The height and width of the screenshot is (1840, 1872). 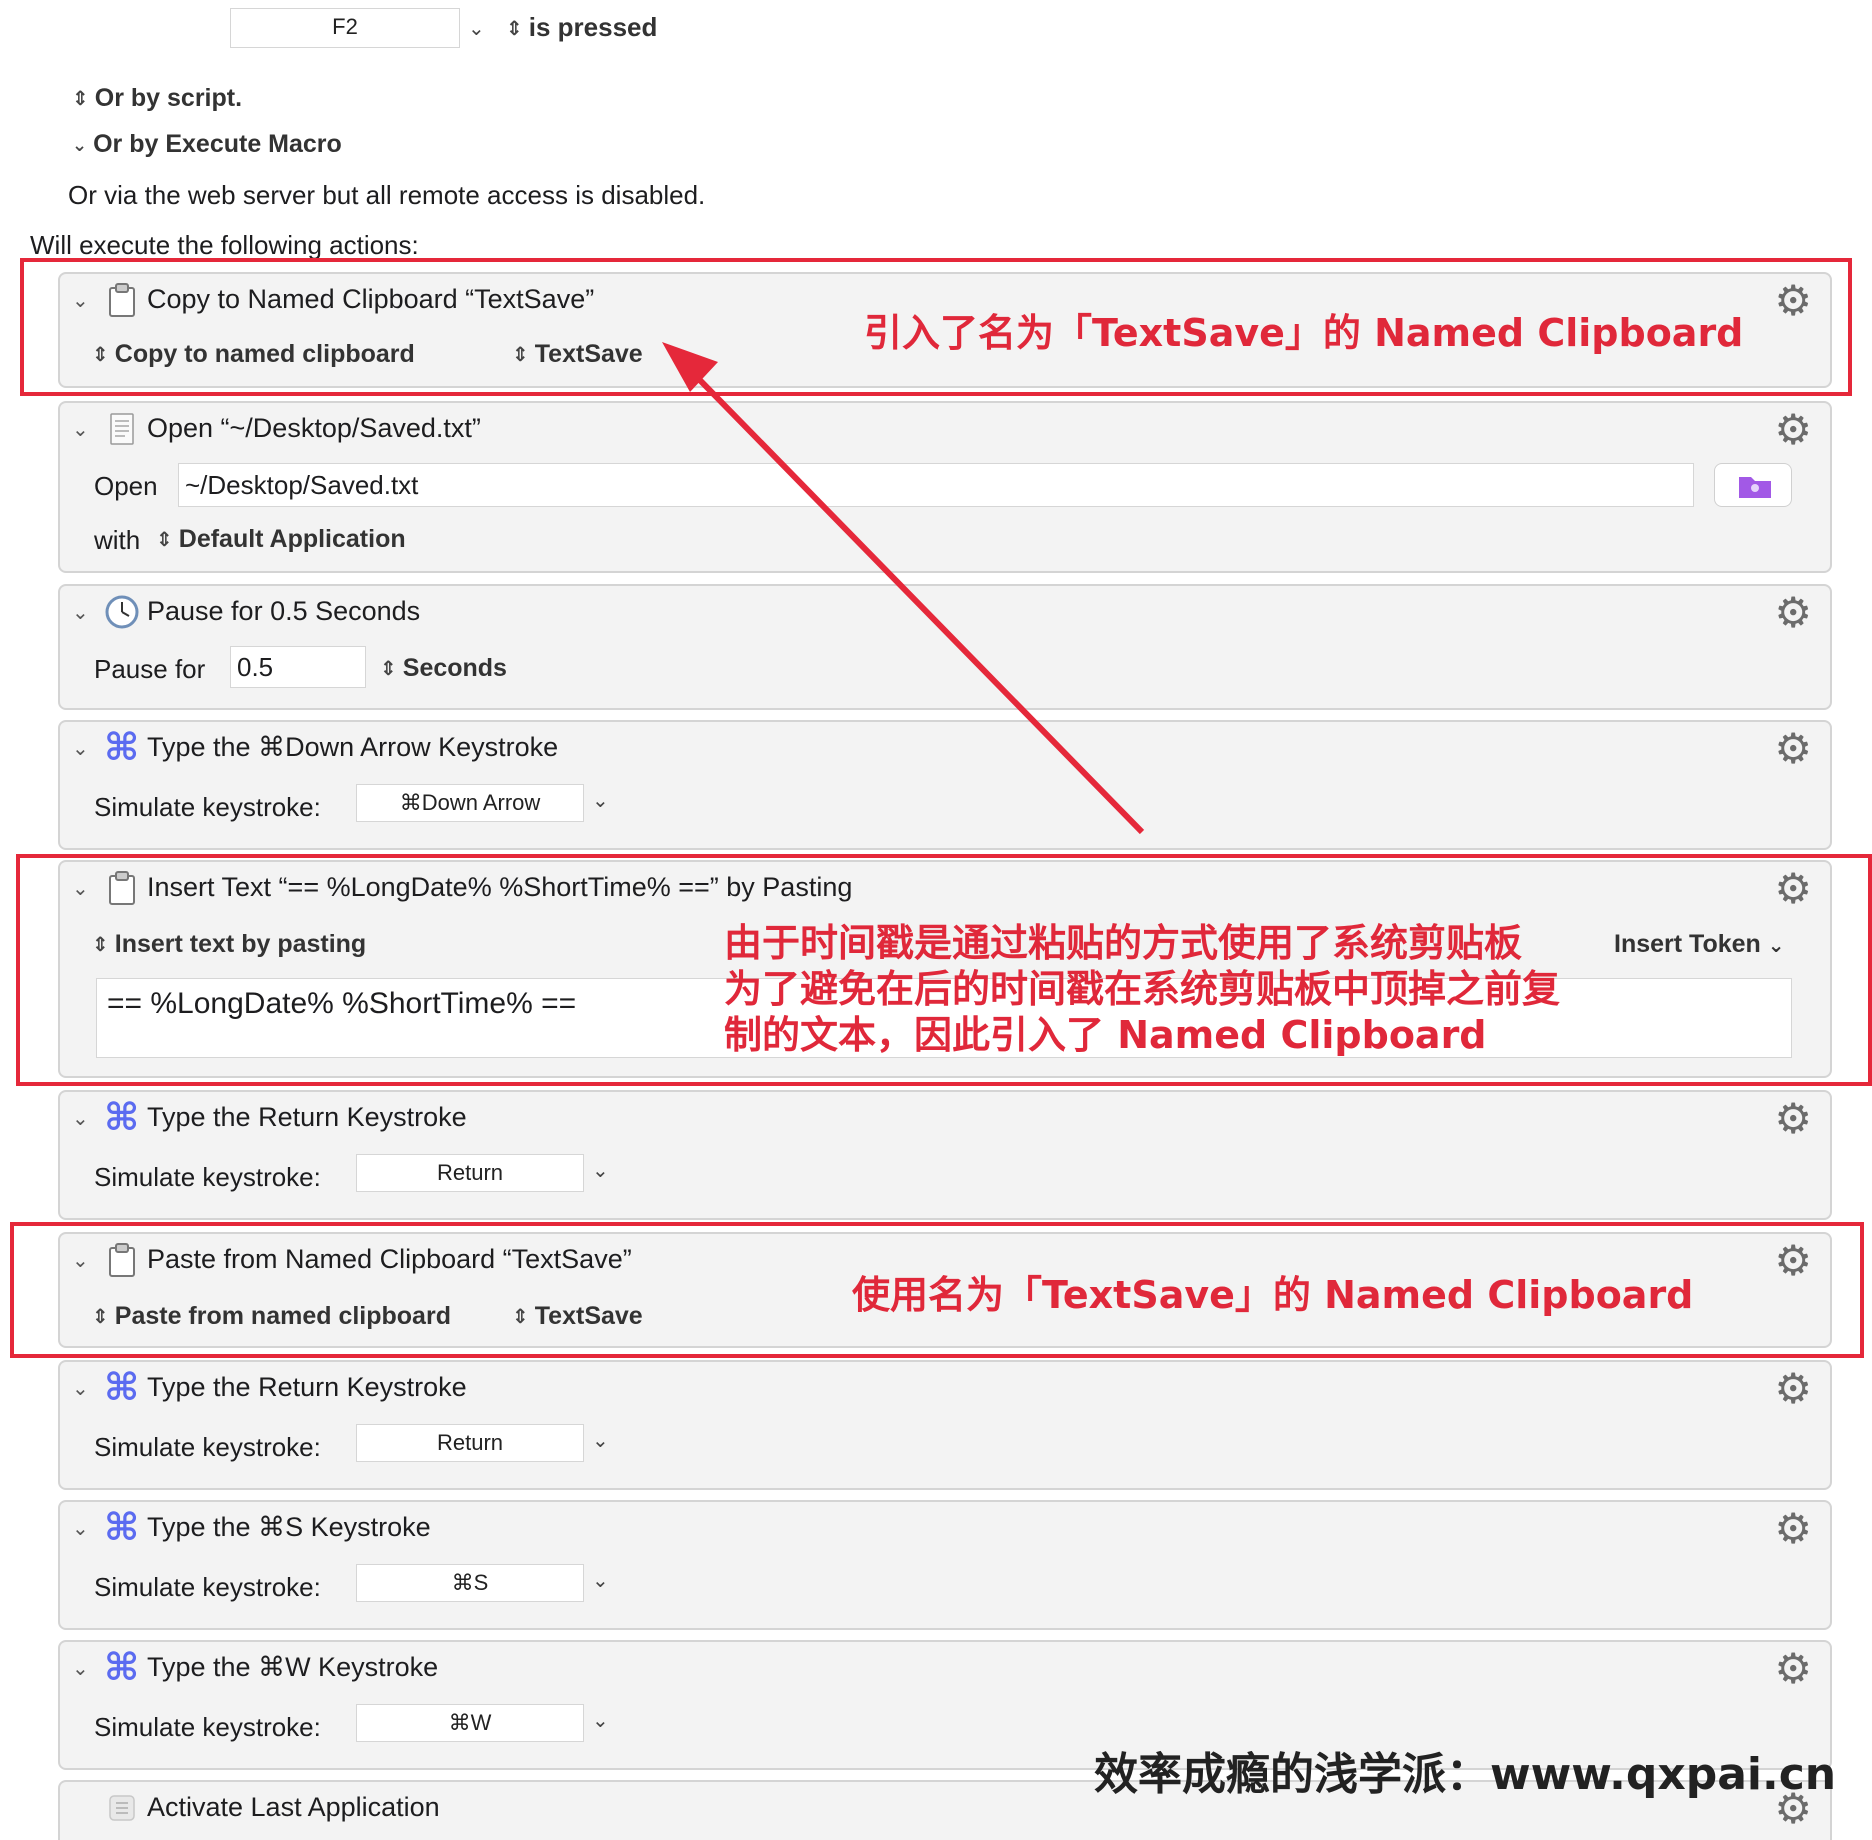 What do you see at coordinates (1465, 1774) in the screenshot?
I see `watermark-footer: 效率成瘾的浅学派：www.qxpai.cn` at bounding box center [1465, 1774].